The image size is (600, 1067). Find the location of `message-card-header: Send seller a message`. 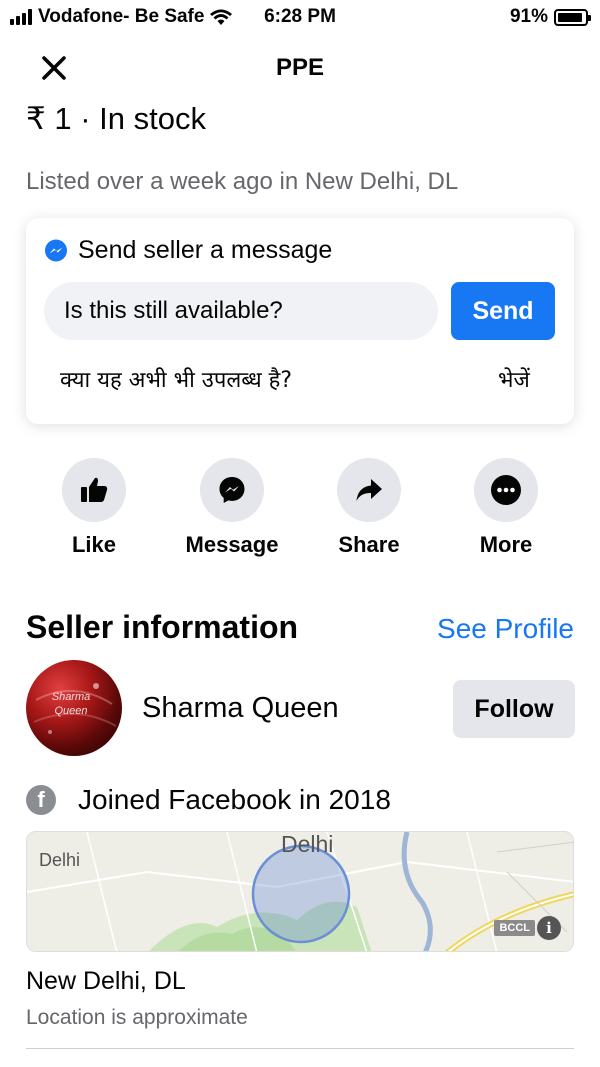

message-card-header: Send seller a message is located at coordinates (188, 250).